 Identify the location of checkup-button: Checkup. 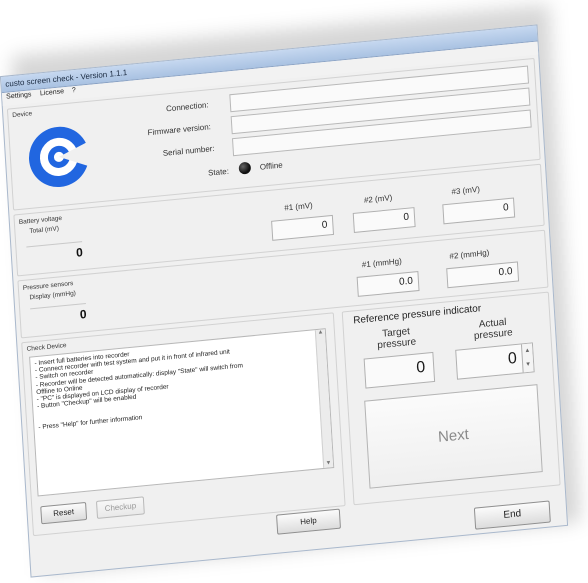
(120, 507).